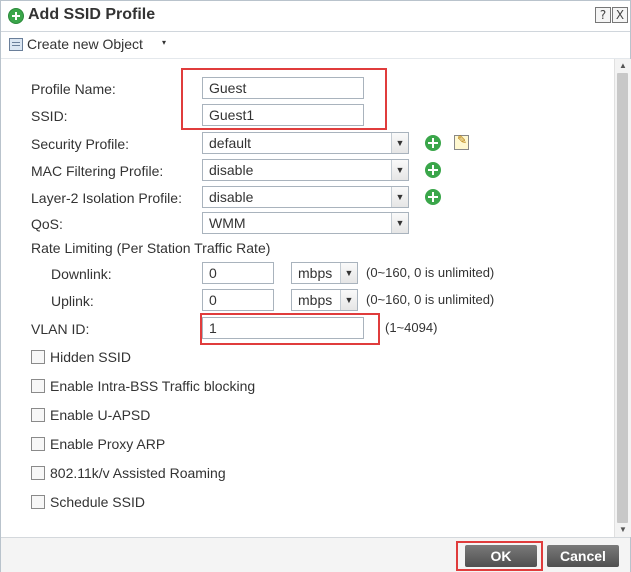 This screenshot has height=572, width=631. I want to click on layer2-isolation-label: Layer-2 Isolation Profile:, so click(106, 198).